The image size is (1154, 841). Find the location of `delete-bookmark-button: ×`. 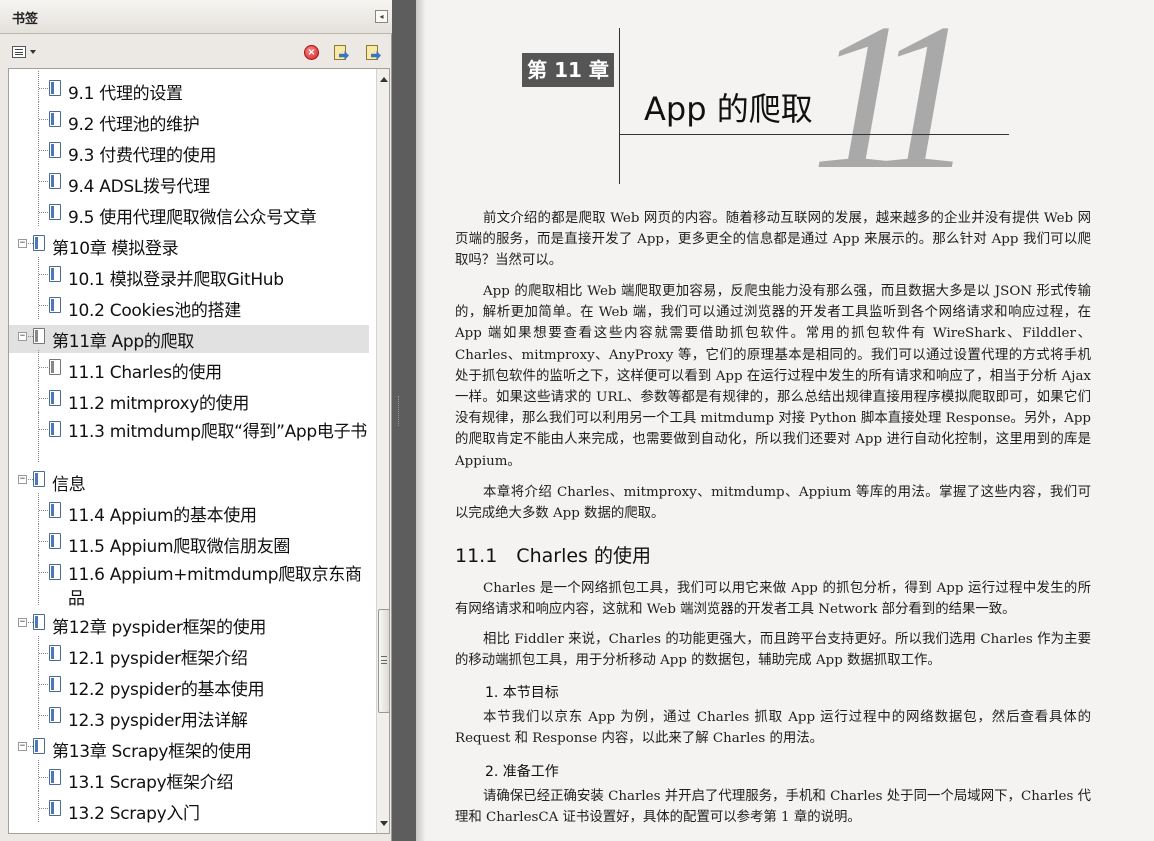

delete-bookmark-button: × is located at coordinates (313, 54).